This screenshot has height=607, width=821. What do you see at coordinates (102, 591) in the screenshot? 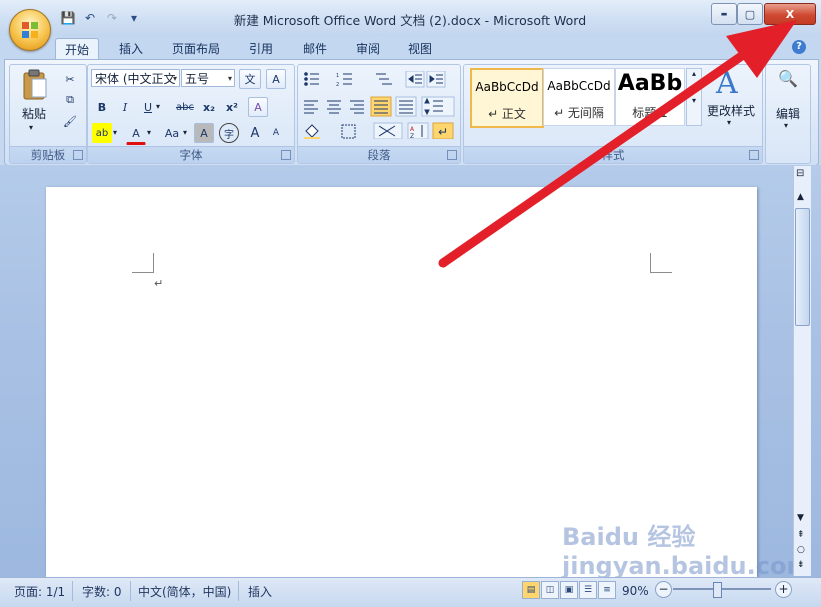
I see `word-count: 字数: 0` at bounding box center [102, 591].